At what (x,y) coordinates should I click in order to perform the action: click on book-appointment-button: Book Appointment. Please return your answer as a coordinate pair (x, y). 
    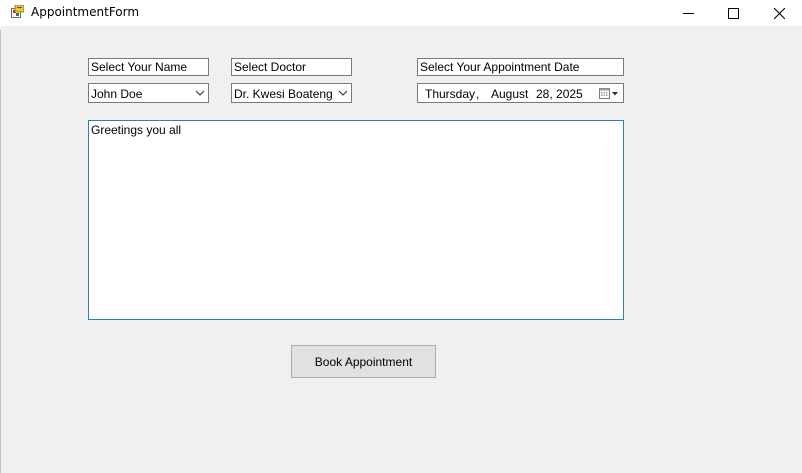
    Looking at the image, I should click on (363, 361).